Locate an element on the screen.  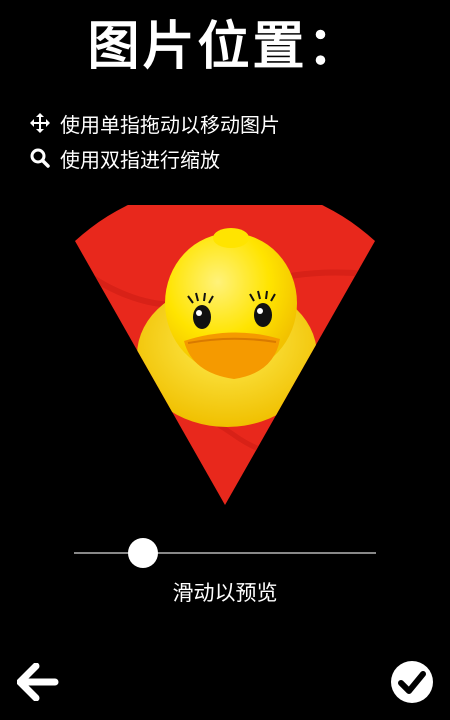
check-circle-icon is located at coordinates (412, 684).